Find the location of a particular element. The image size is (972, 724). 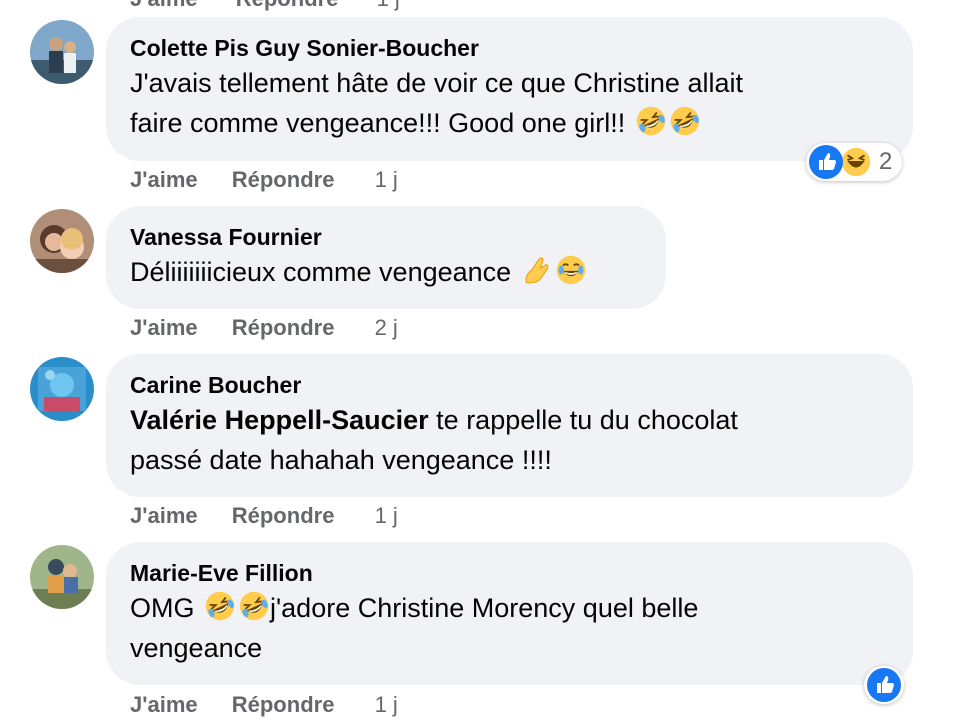

timestamp: 2 j is located at coordinates (386, 327).